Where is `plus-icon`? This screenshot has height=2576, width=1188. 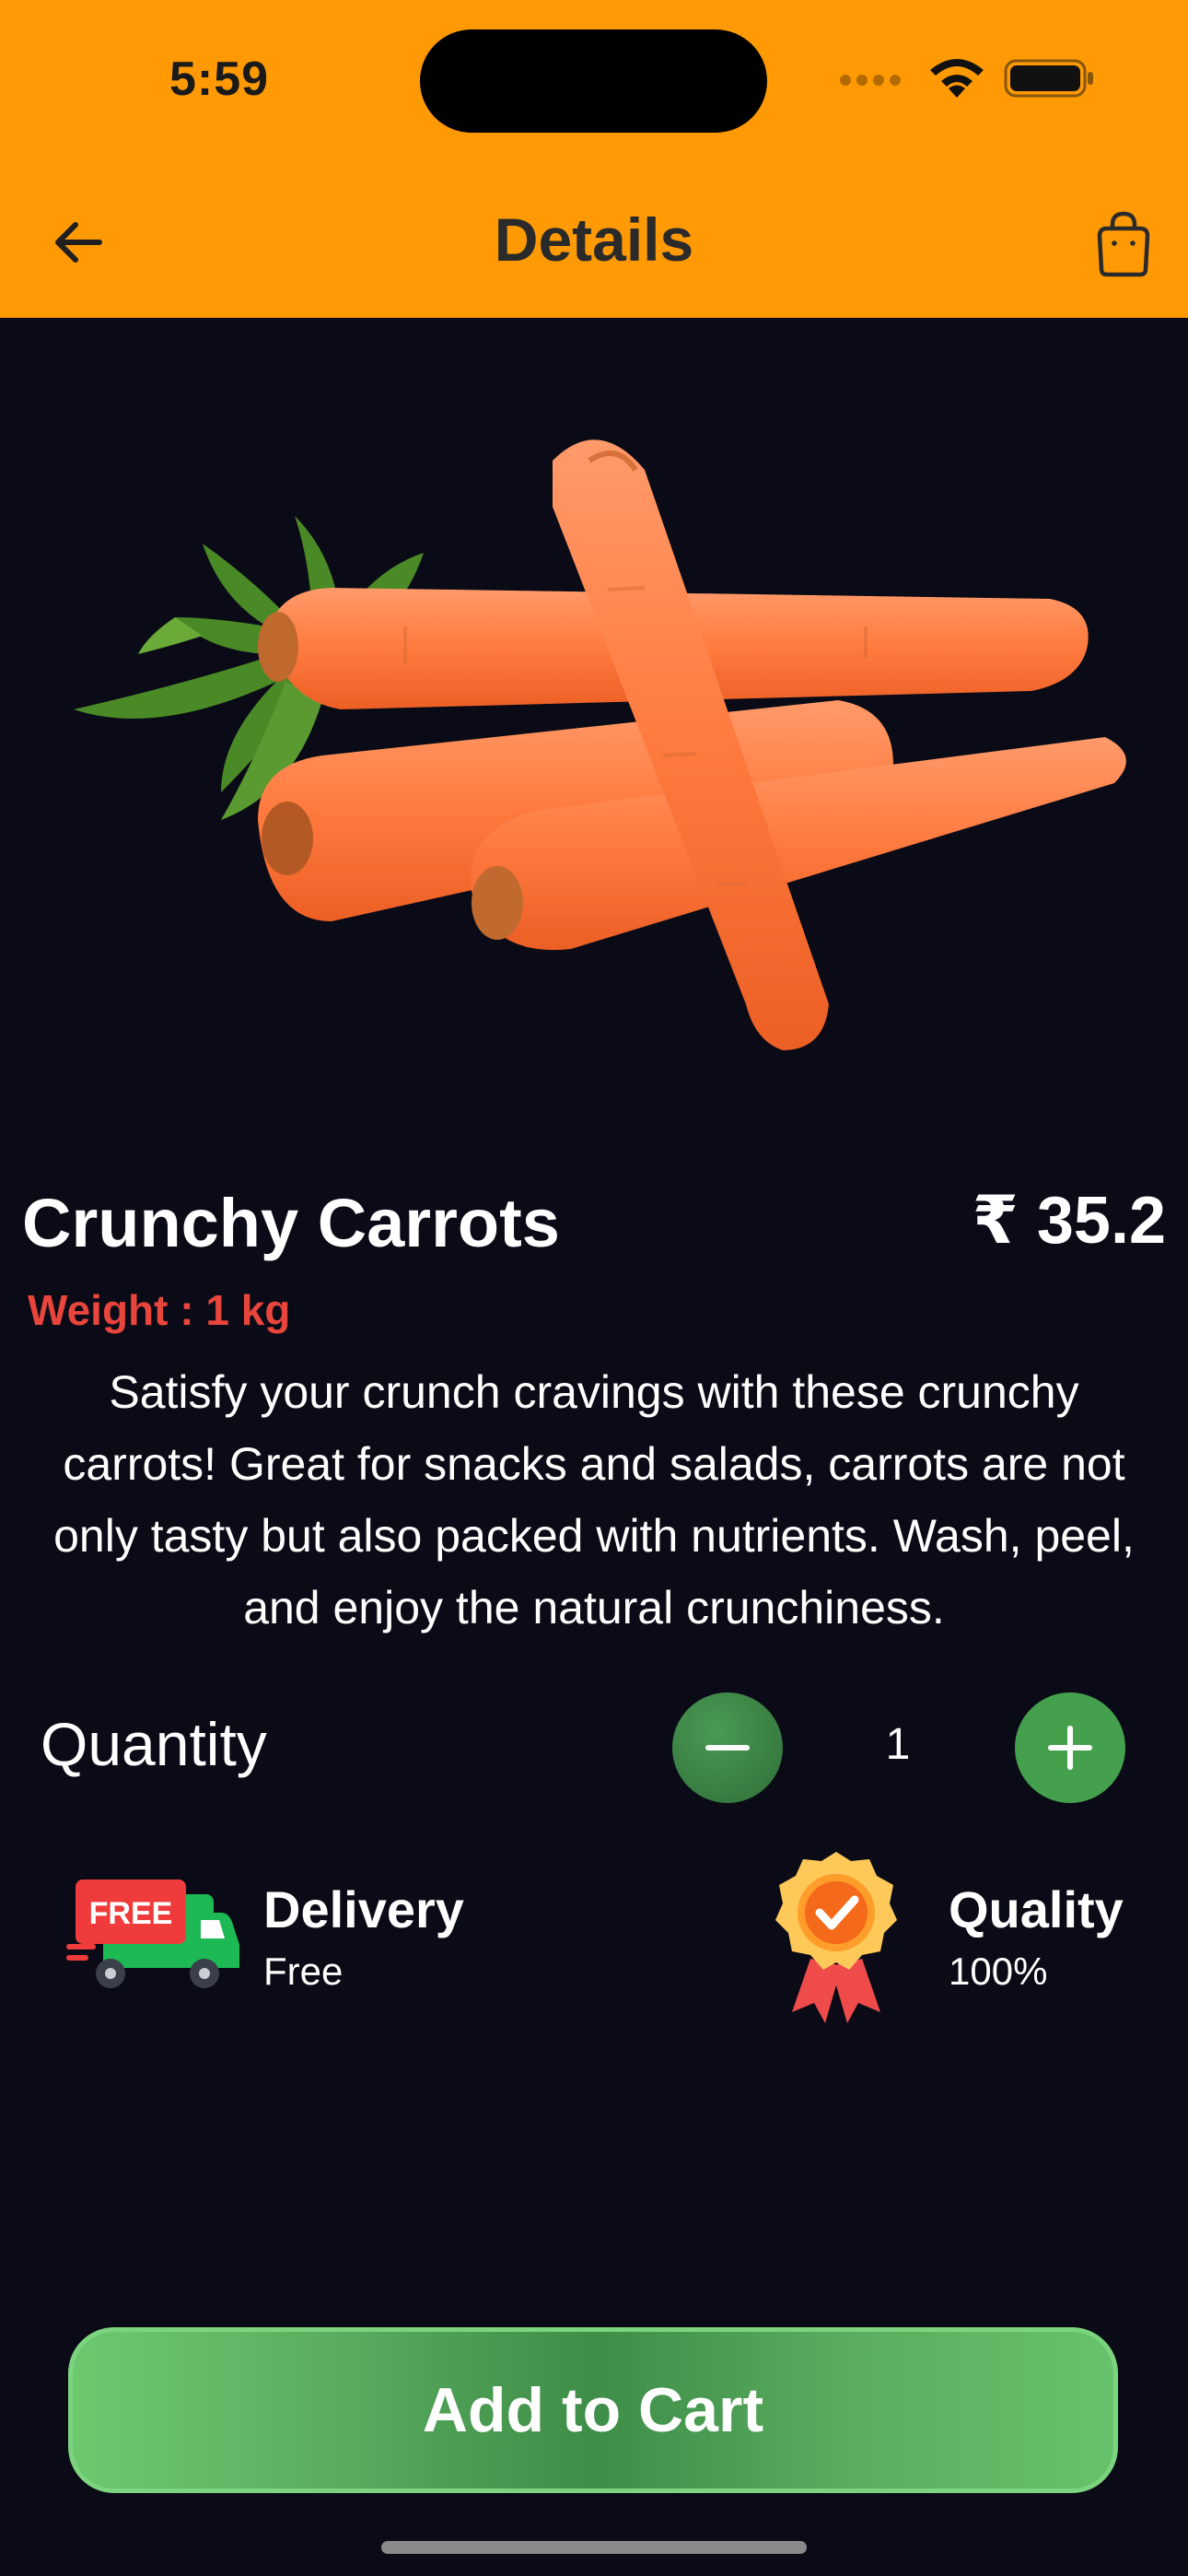
plus-icon is located at coordinates (1070, 1748).